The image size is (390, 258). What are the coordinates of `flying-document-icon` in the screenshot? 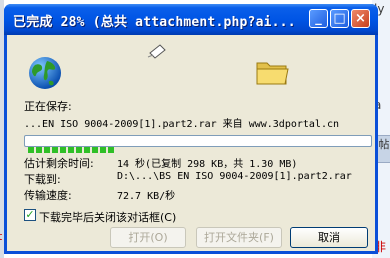 It's located at (156, 51).